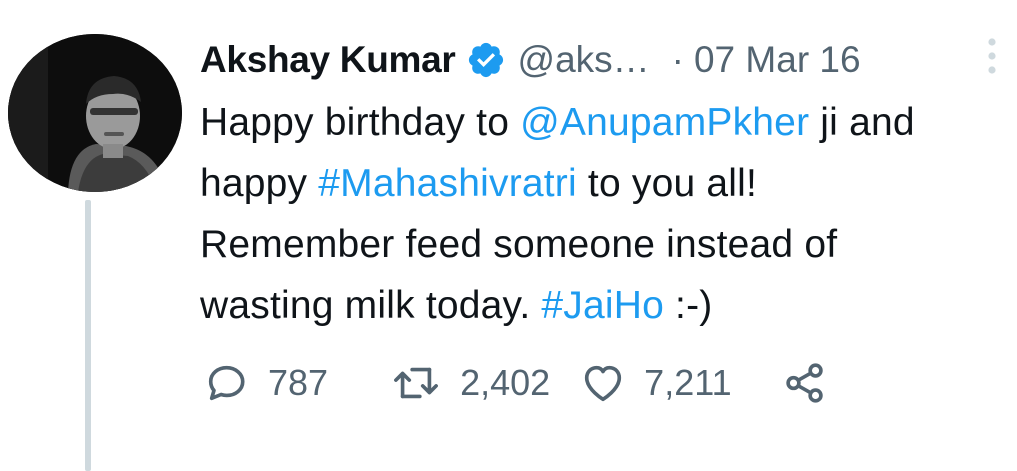 The image size is (1017, 471). Describe the element at coordinates (88, 335) in the screenshot. I see `thread-connector-line` at that location.